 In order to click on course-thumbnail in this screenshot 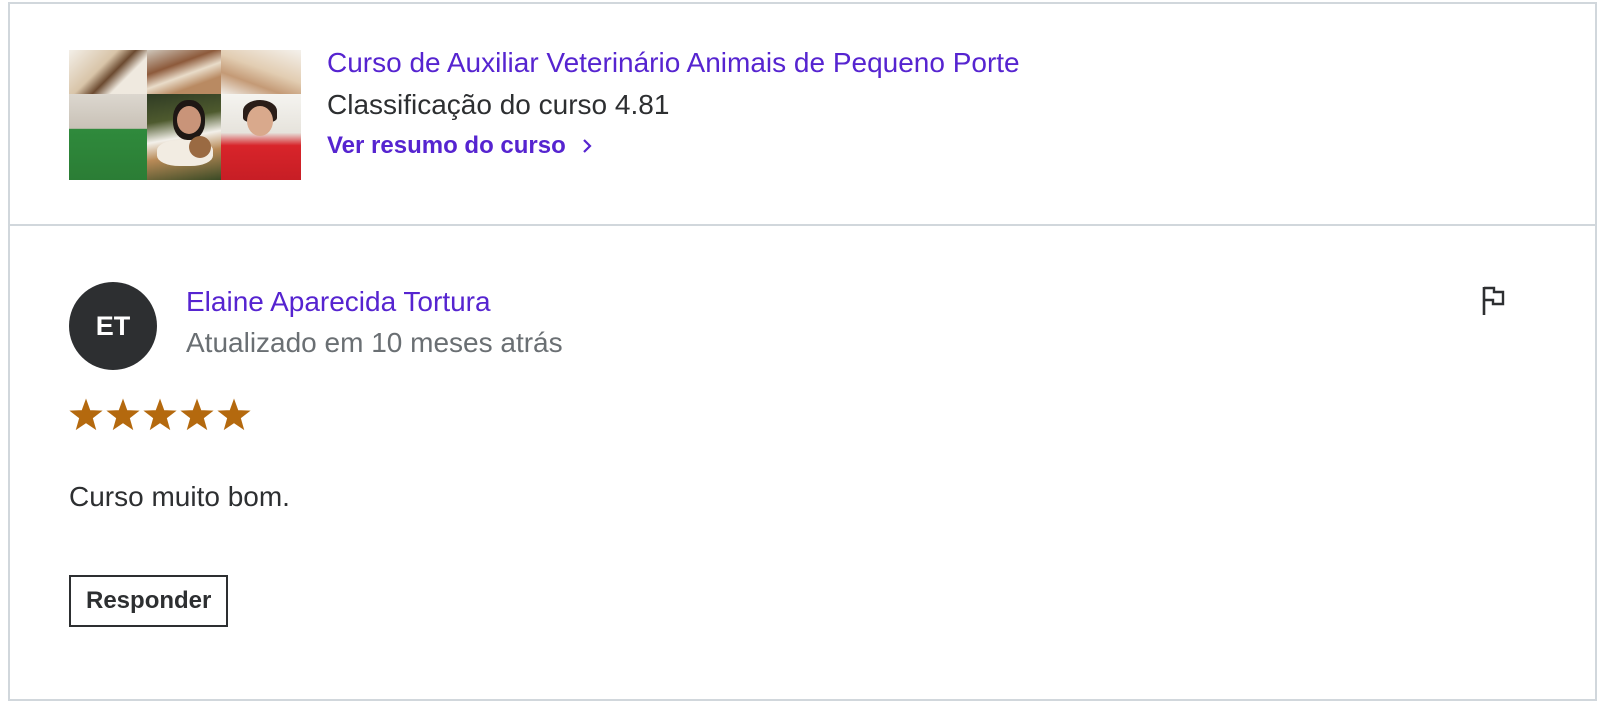, I will do `click(185, 115)`.